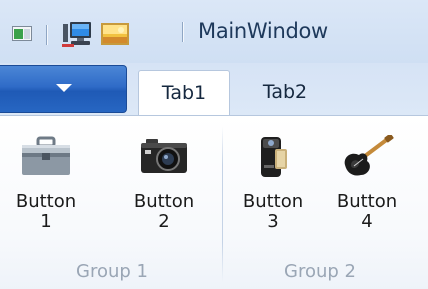  Describe the element at coordinates (184, 93) in the screenshot. I see `tab-tab1: Tab1` at that location.